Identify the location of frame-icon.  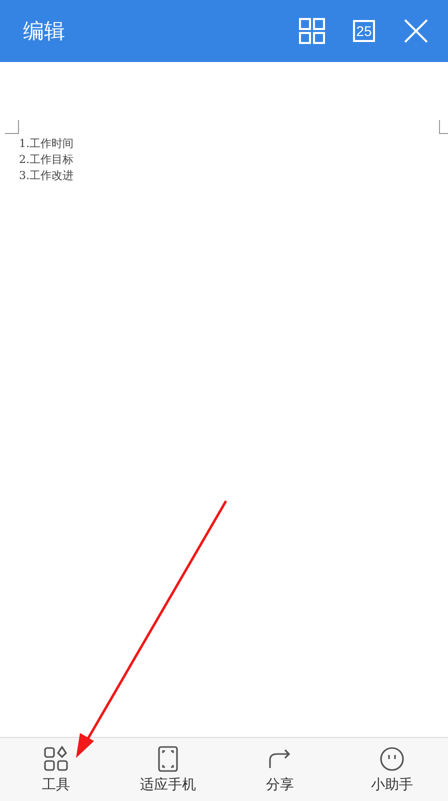
(168, 759).